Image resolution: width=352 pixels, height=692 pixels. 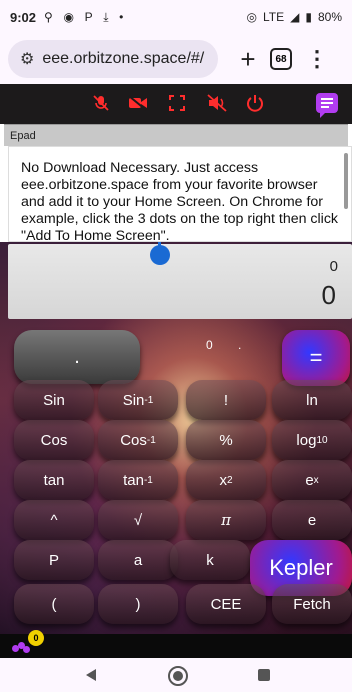 I want to click on notification-p-icon: P, so click(x=88, y=17).